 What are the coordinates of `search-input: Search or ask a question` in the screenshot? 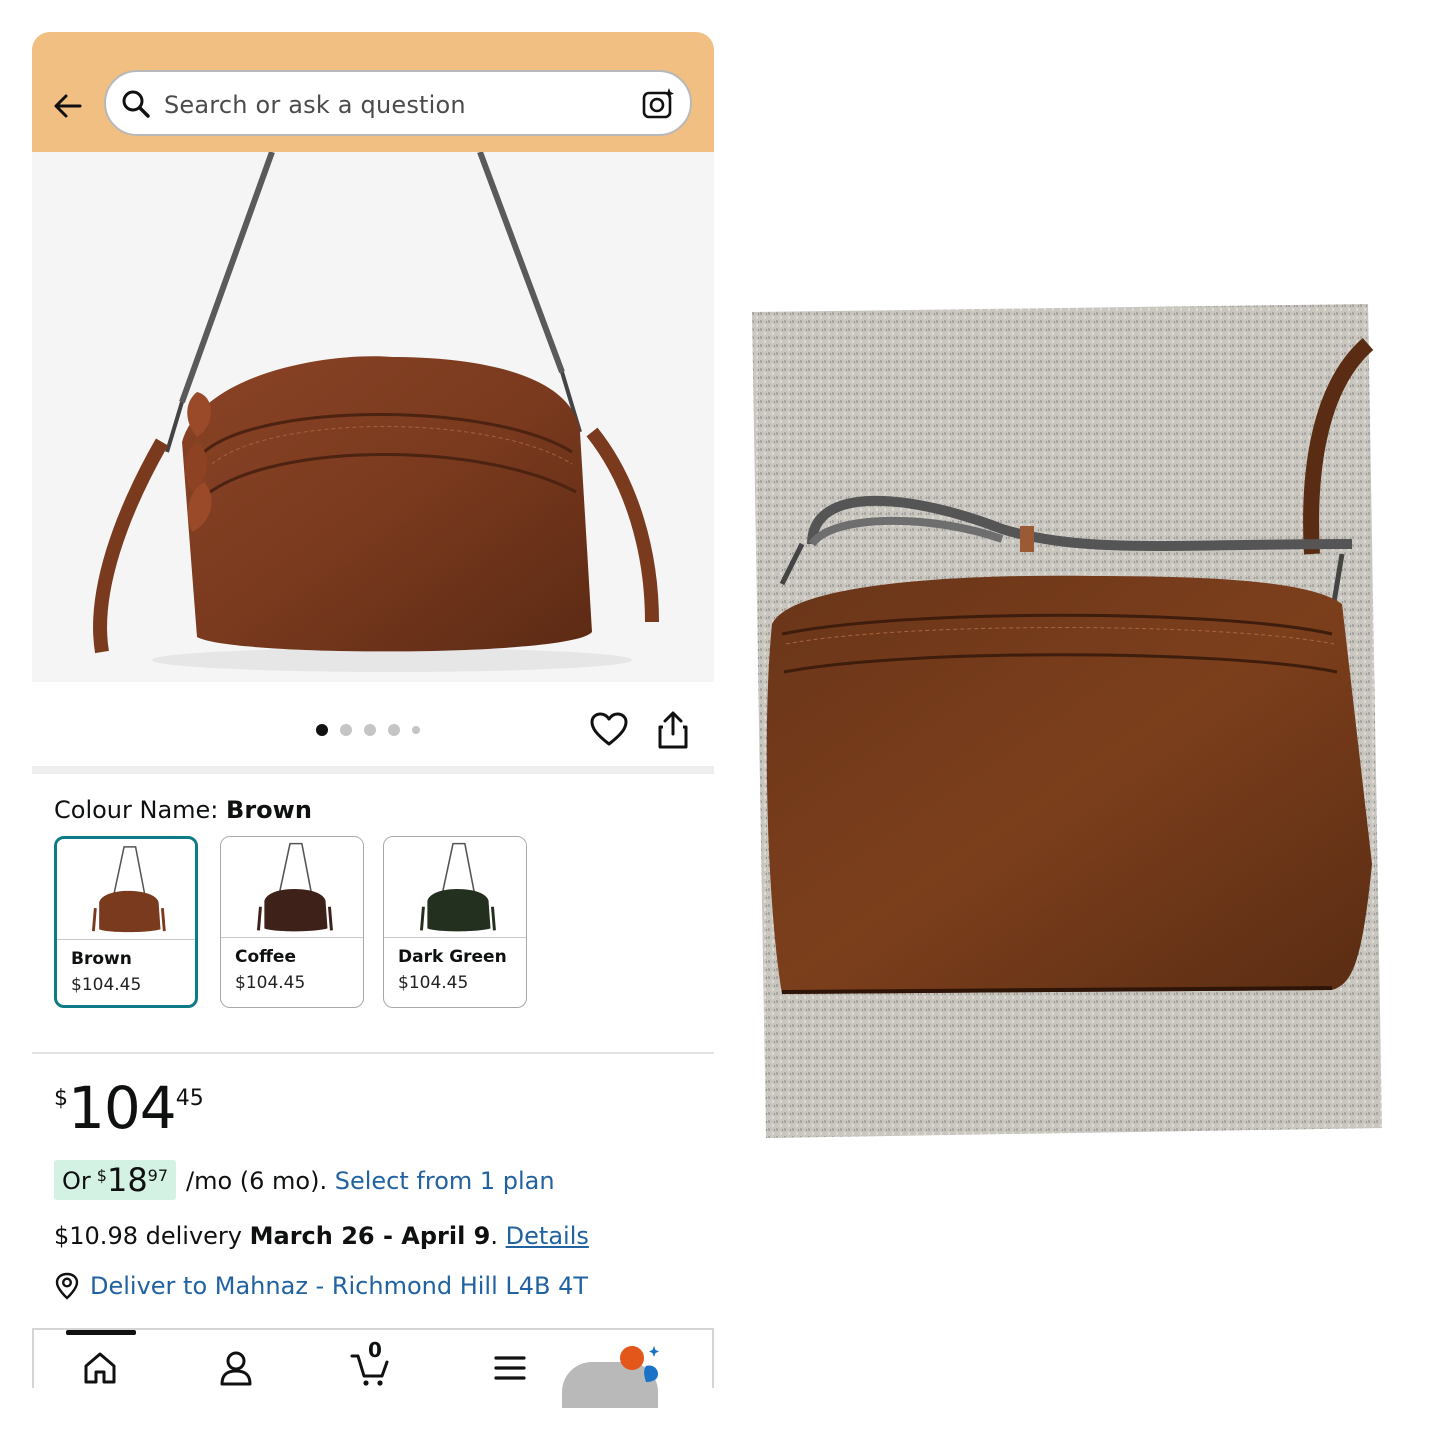 It's located at (398, 103).